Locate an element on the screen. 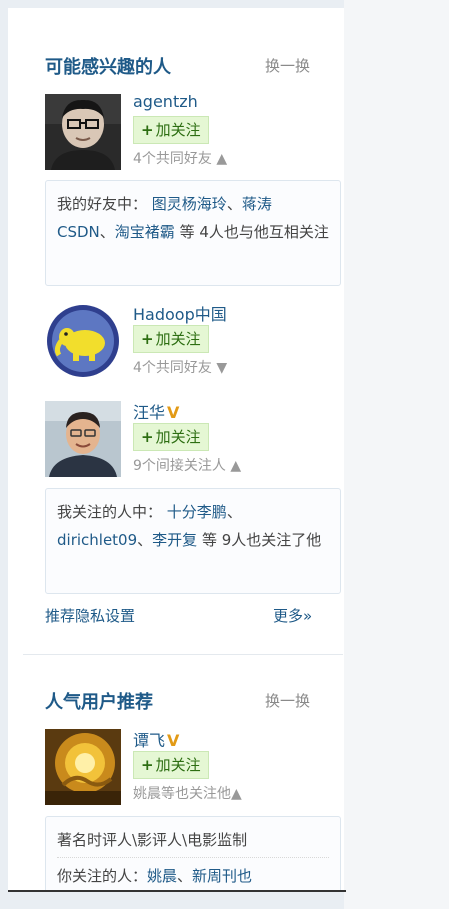  note-suffix: 等 4人也与他互相关注 is located at coordinates (251, 232).